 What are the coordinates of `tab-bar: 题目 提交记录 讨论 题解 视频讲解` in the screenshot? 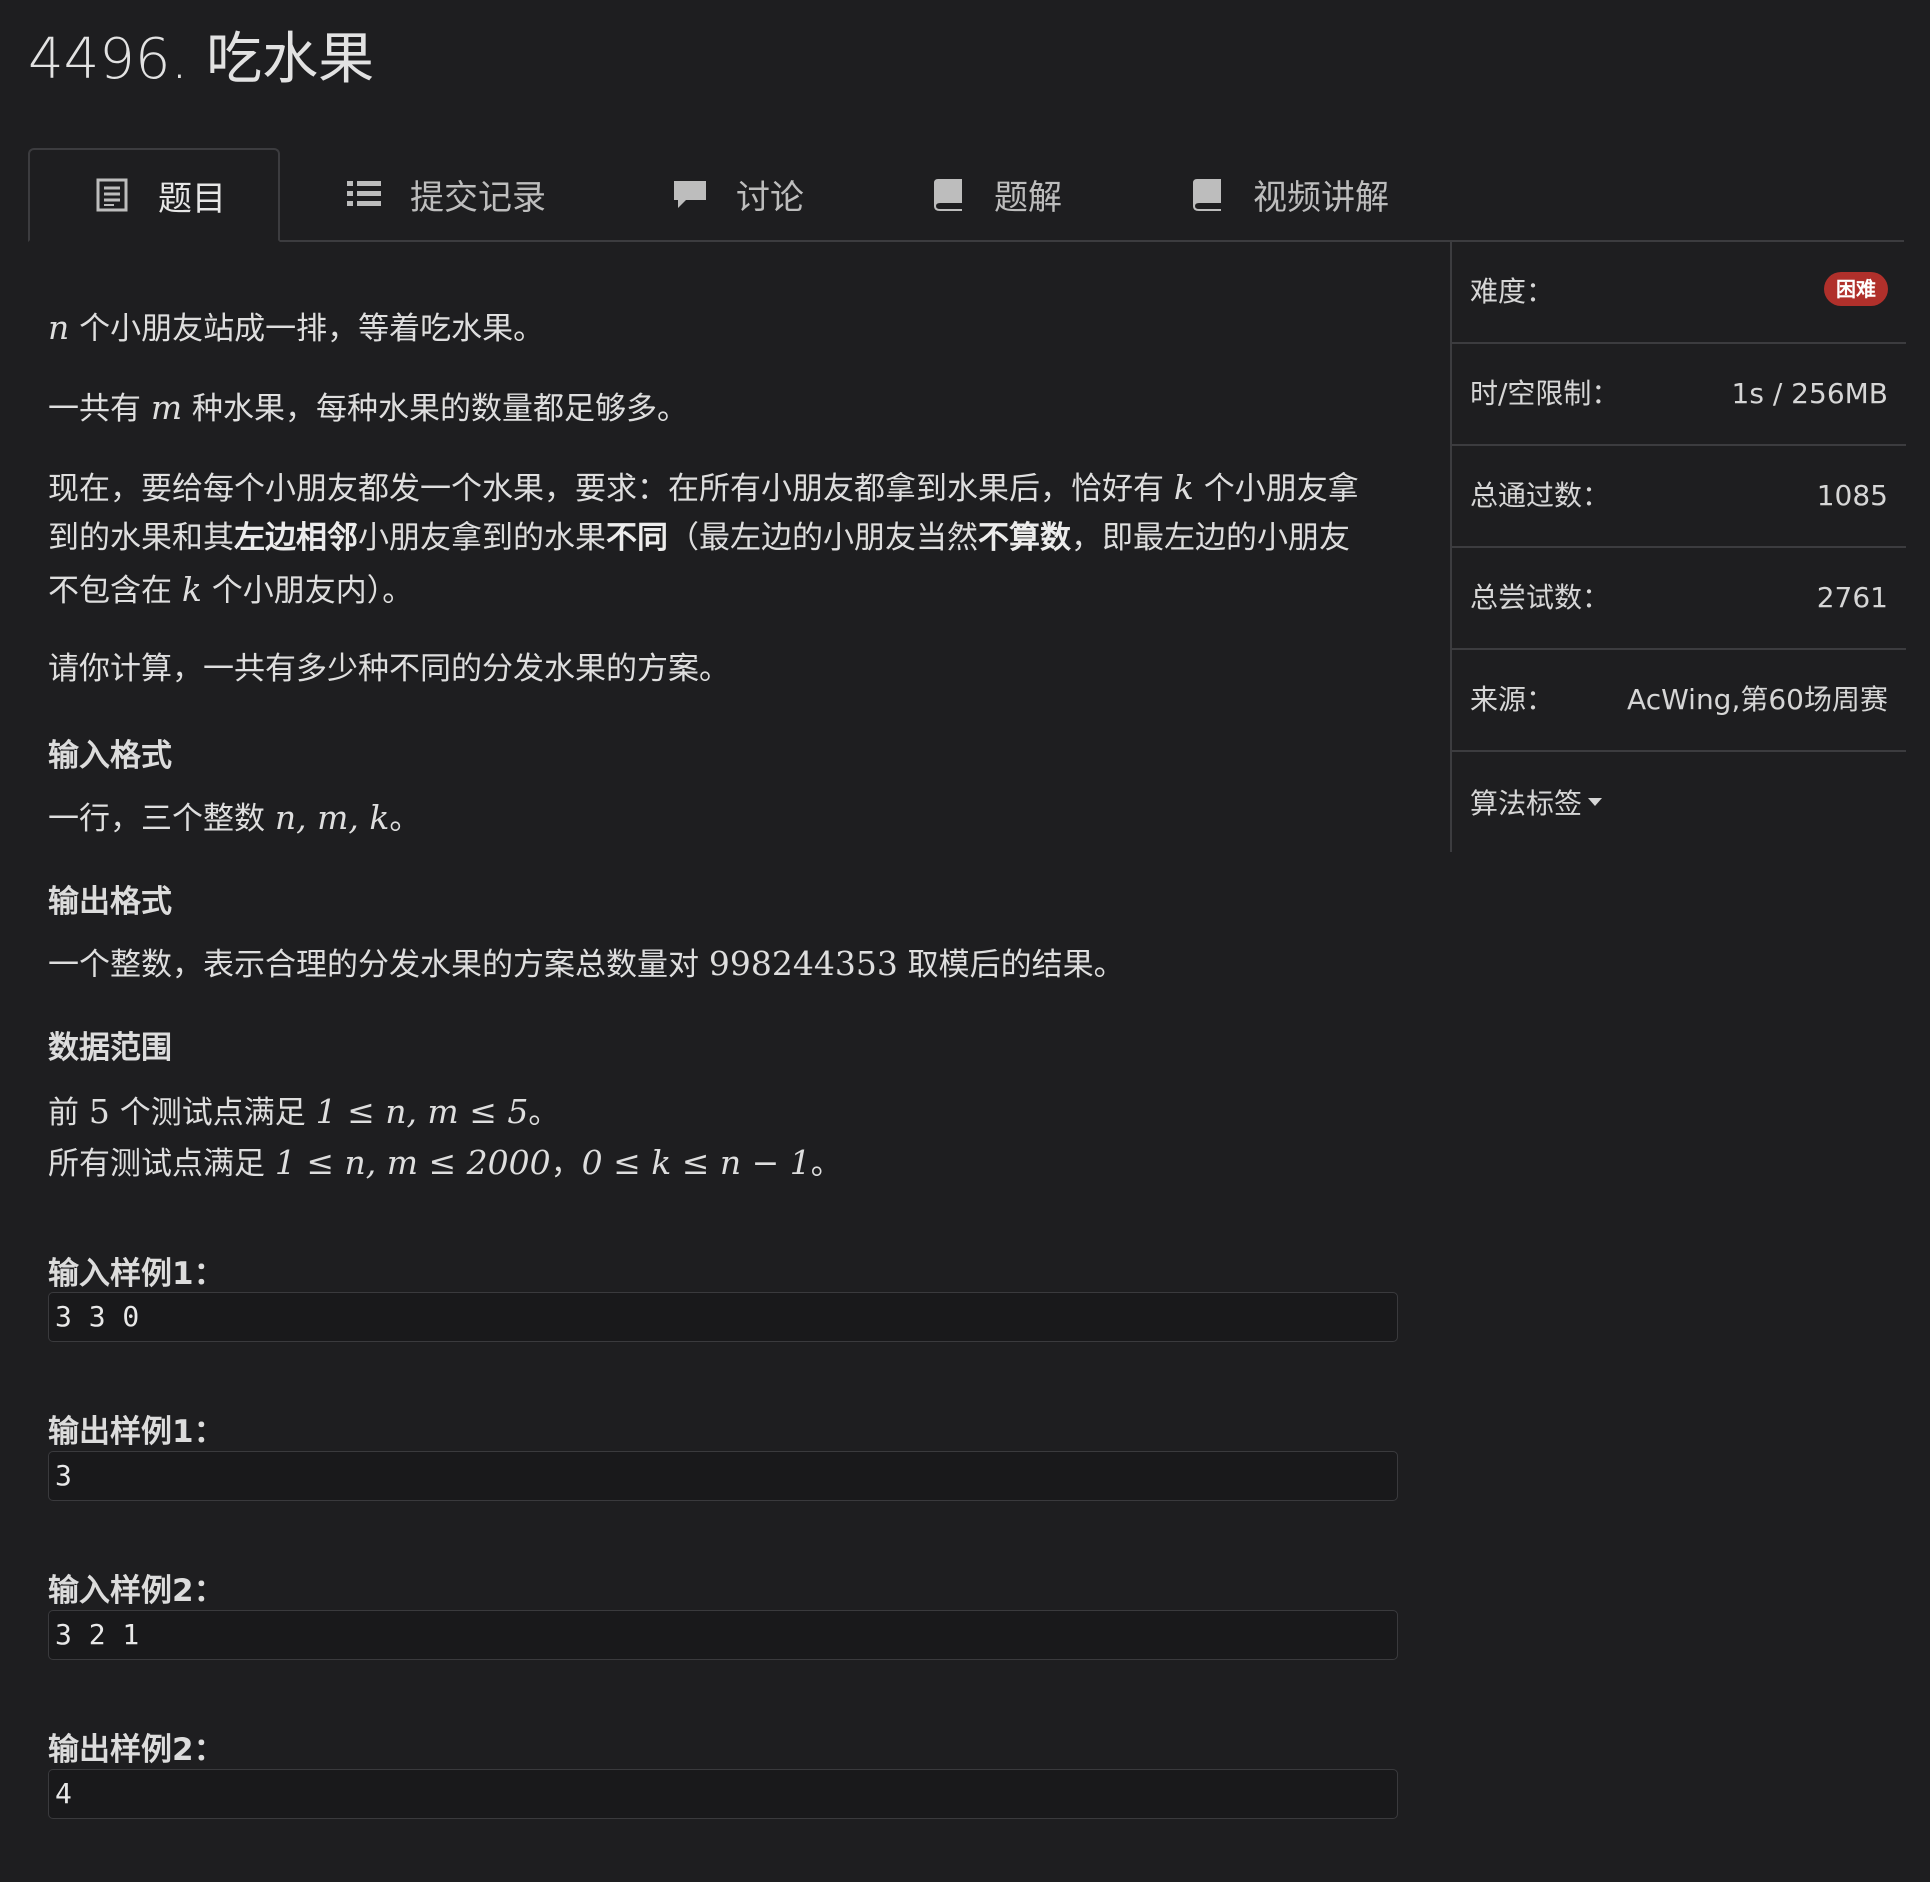 It's located at (966, 195).